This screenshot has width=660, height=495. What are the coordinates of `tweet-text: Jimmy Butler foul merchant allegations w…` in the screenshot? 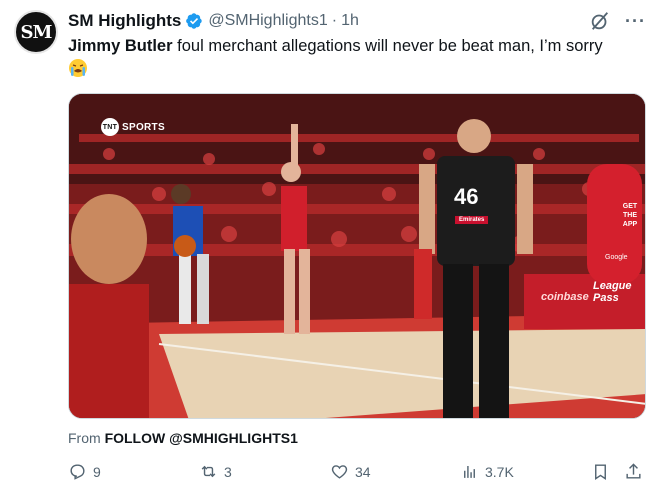 It's located at (357, 46).